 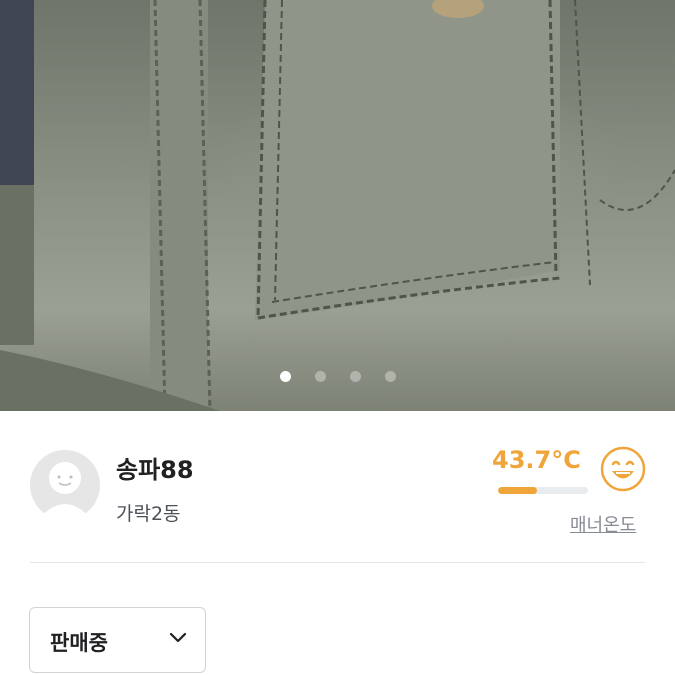 I want to click on manner-temperature-fill, so click(x=518, y=490).